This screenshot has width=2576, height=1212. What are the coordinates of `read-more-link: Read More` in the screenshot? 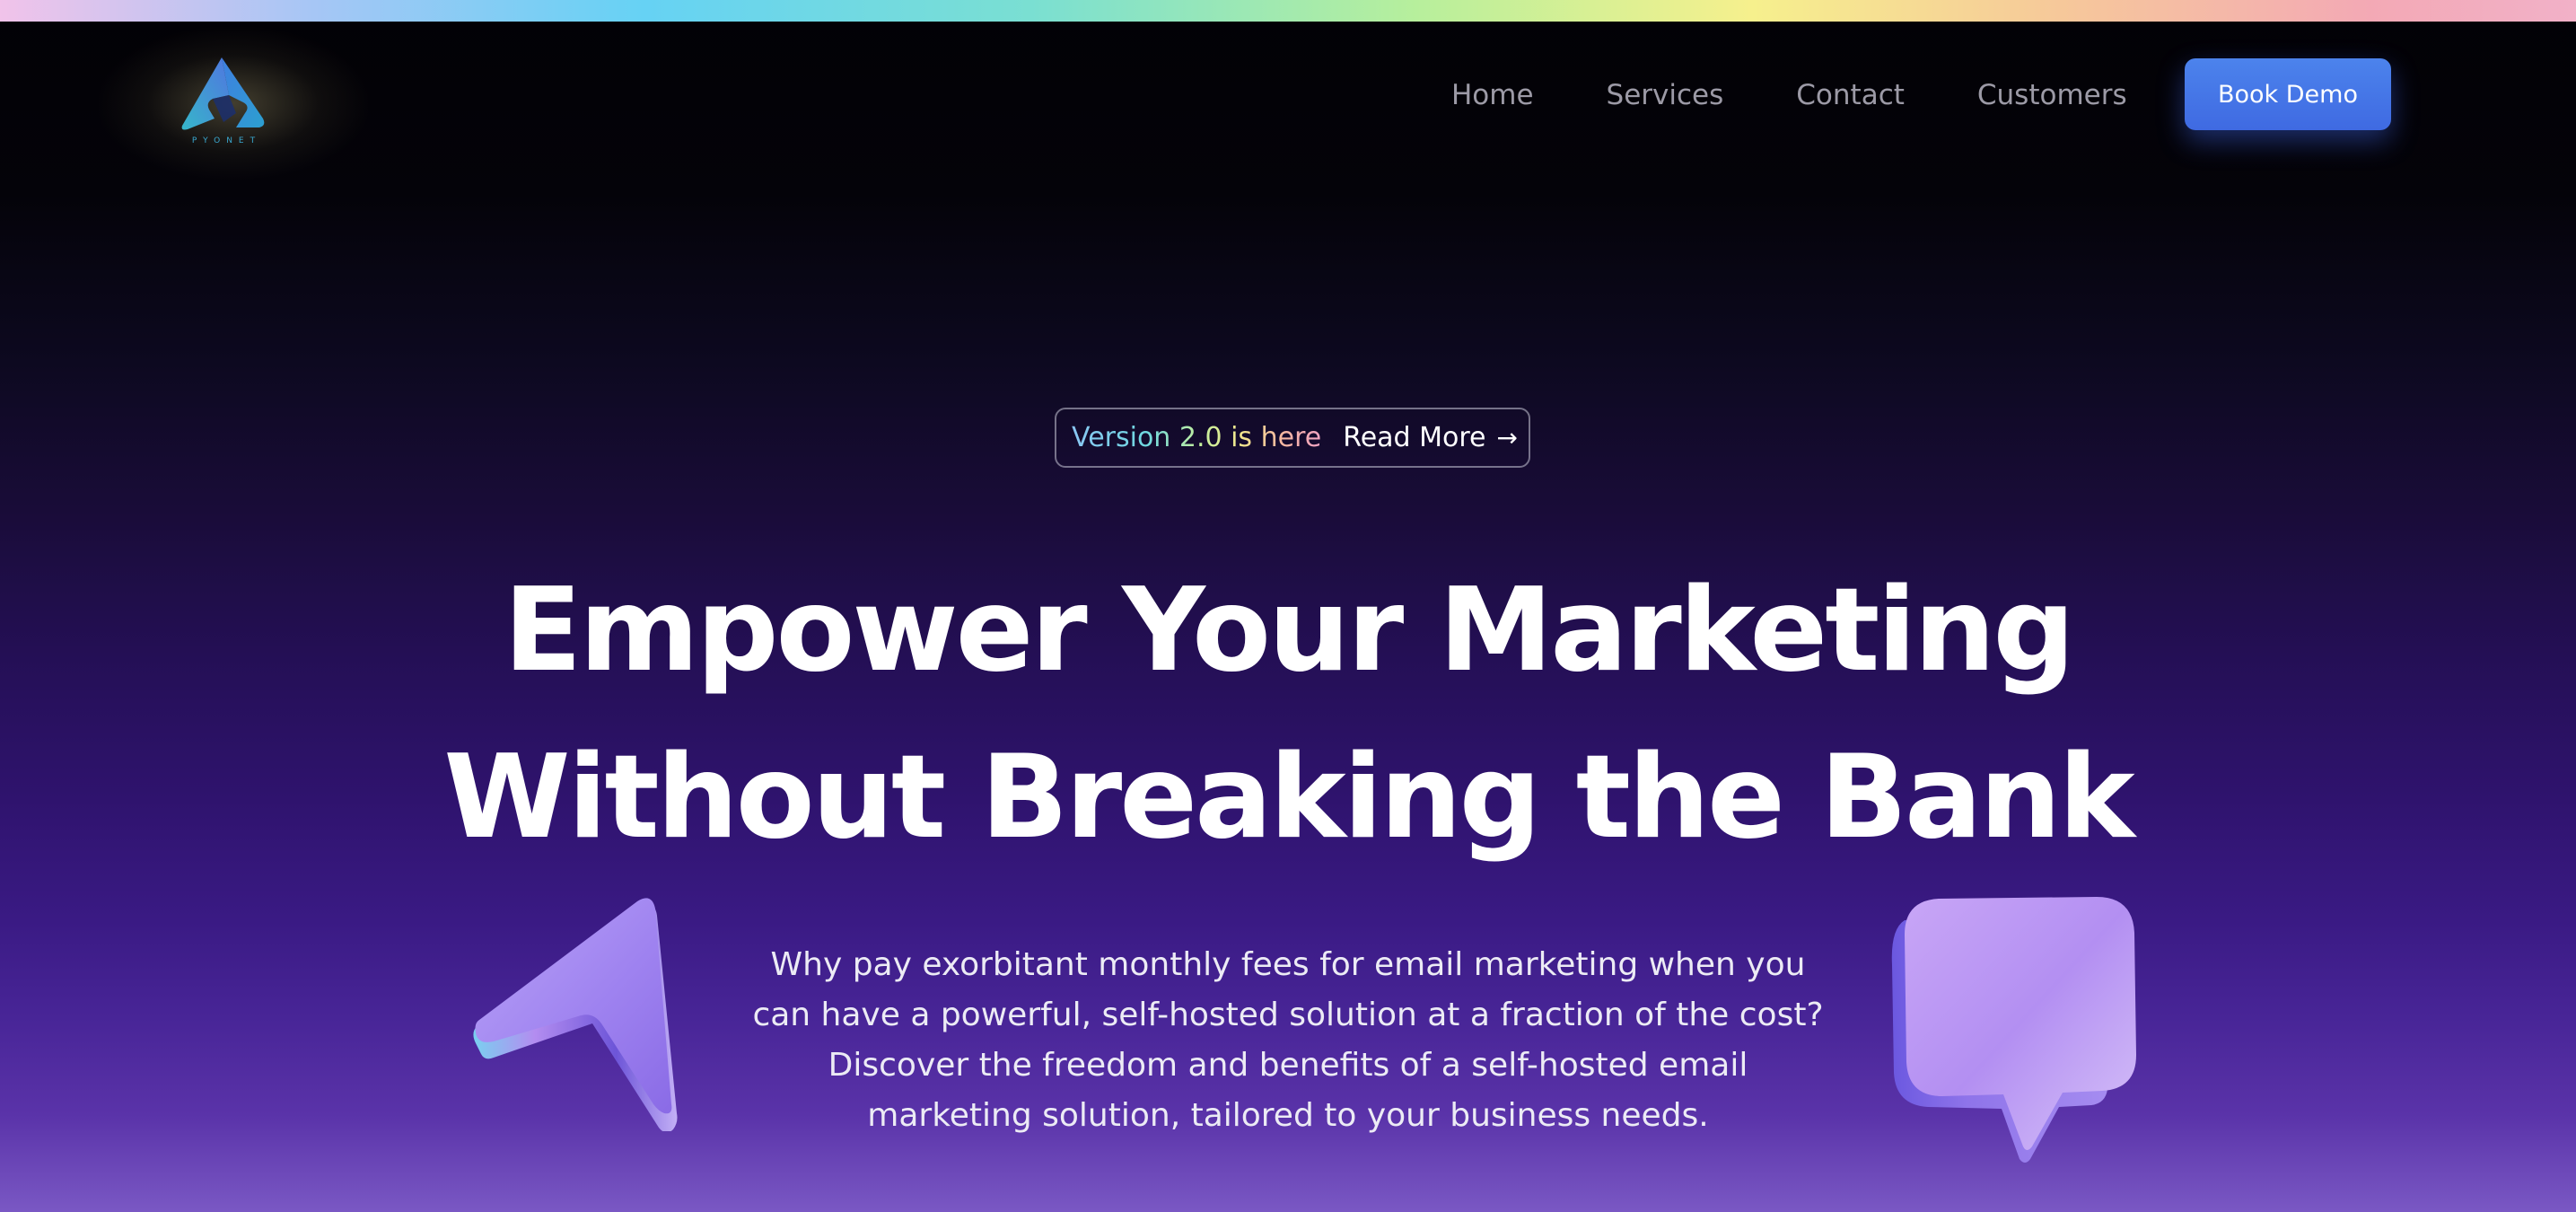 It's located at (1414, 438).